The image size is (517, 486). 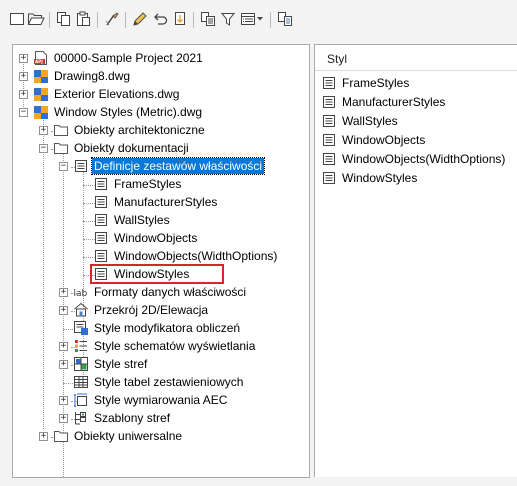 I want to click on tree-item: Szablony stref, so click(x=122, y=418).